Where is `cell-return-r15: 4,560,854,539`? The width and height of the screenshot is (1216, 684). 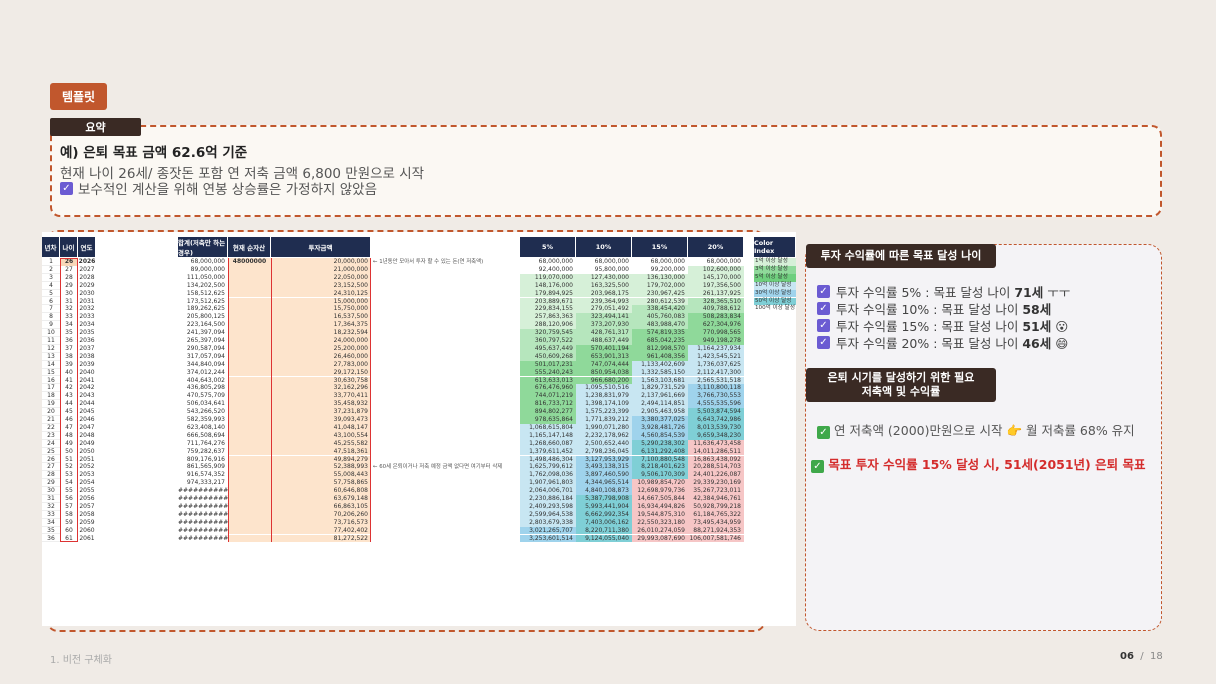
cell-return-r15: 4,560,854,539 is located at coordinates (660, 435).